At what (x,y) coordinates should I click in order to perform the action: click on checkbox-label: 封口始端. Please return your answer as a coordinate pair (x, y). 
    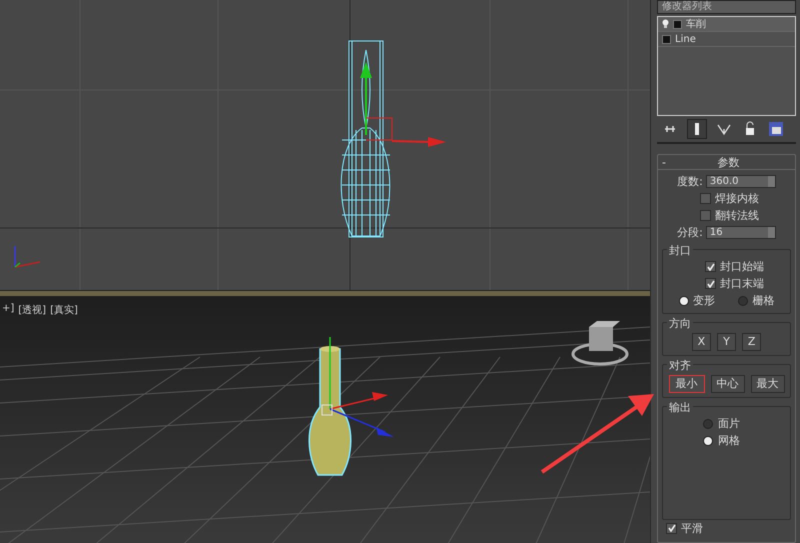
    Looking at the image, I should click on (742, 266).